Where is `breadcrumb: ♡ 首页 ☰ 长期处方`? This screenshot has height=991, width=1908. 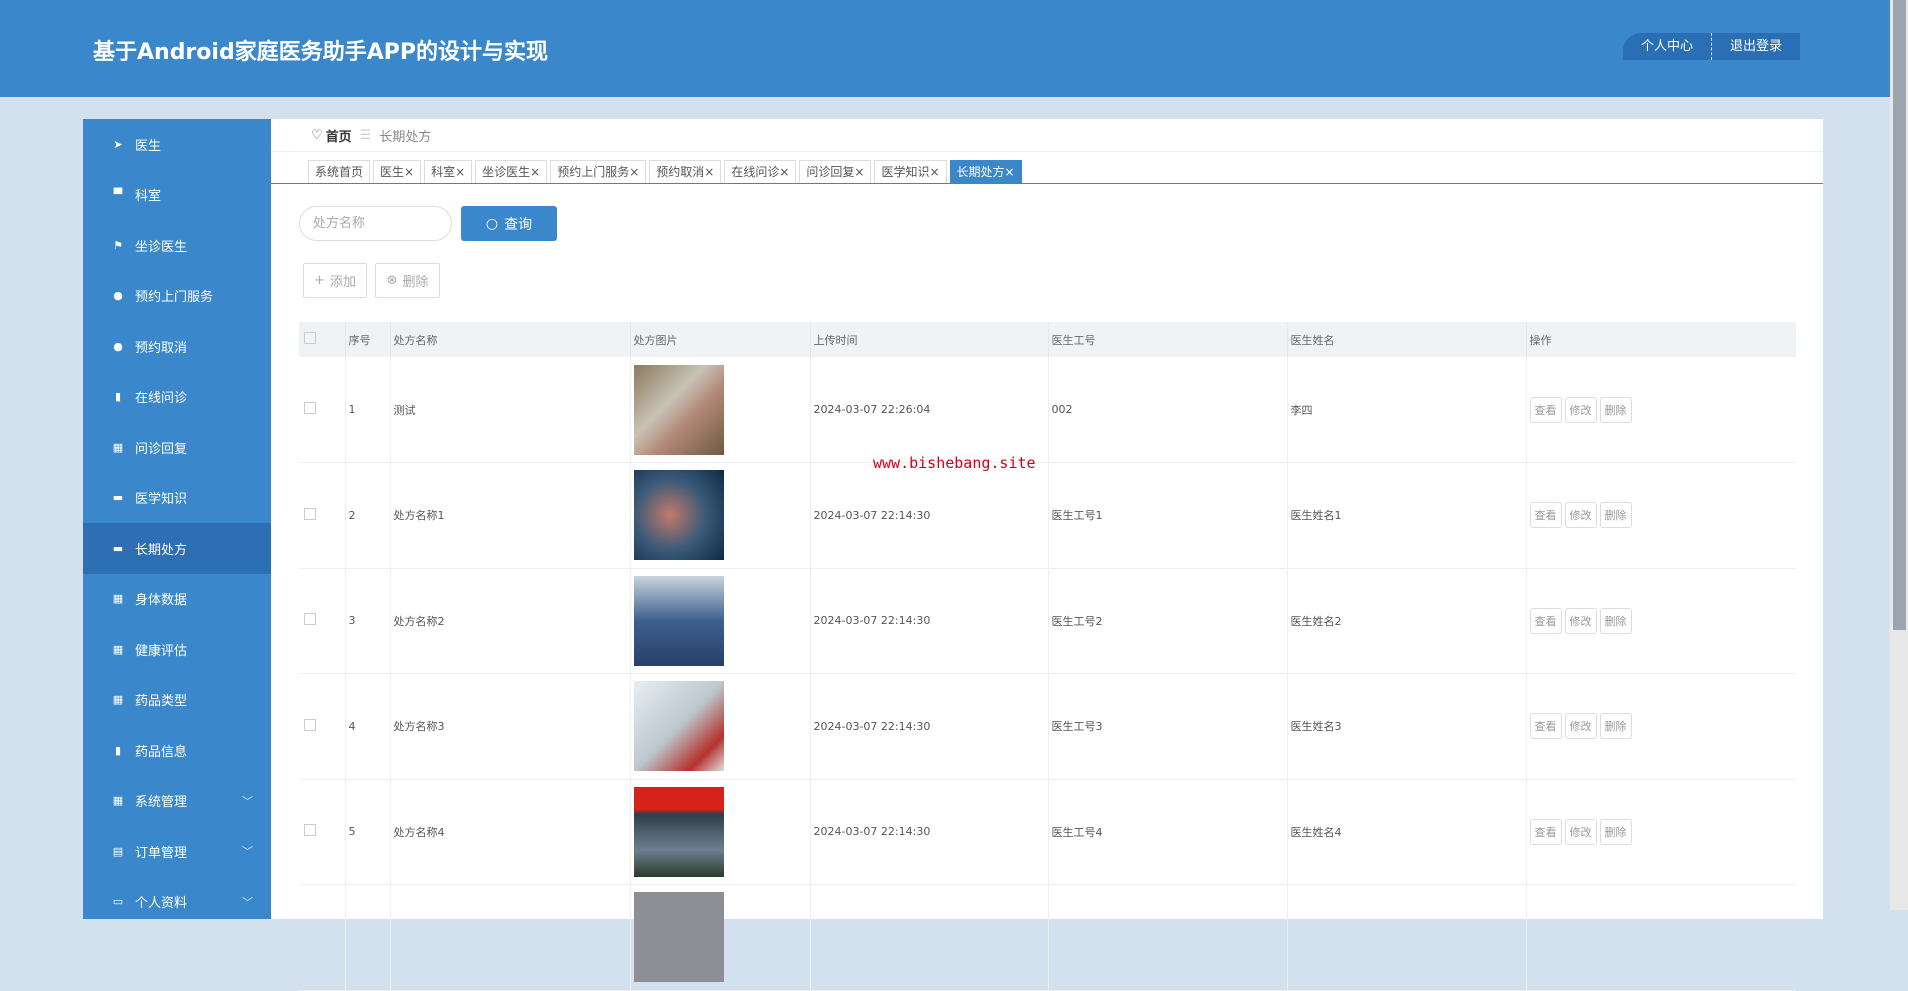
breadcrumb: ♡ 首页 ☰ 长期处方 is located at coordinates (1047, 135).